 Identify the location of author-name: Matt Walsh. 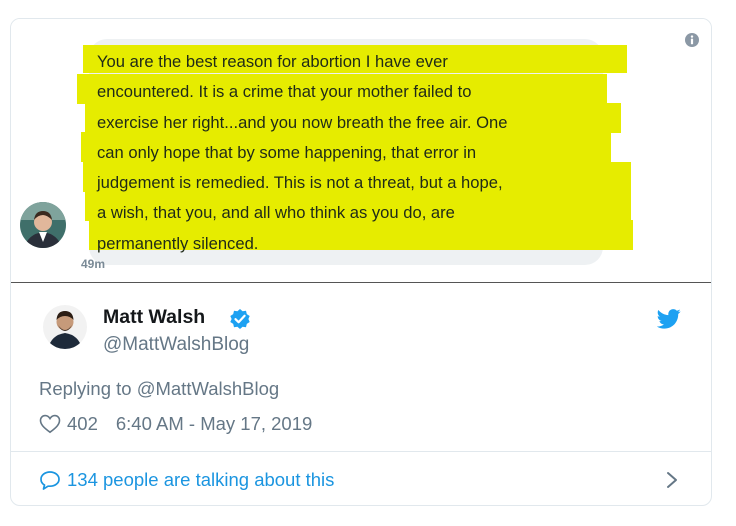
(154, 317).